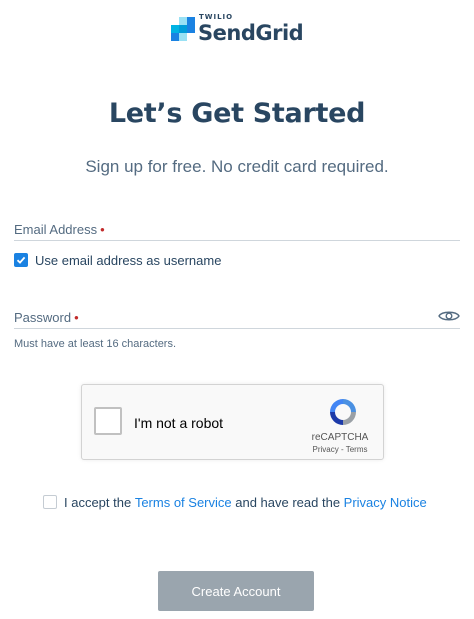 This screenshot has width=474, height=619. What do you see at coordinates (108, 421) in the screenshot?
I see `recaptcha-checkbox` at bounding box center [108, 421].